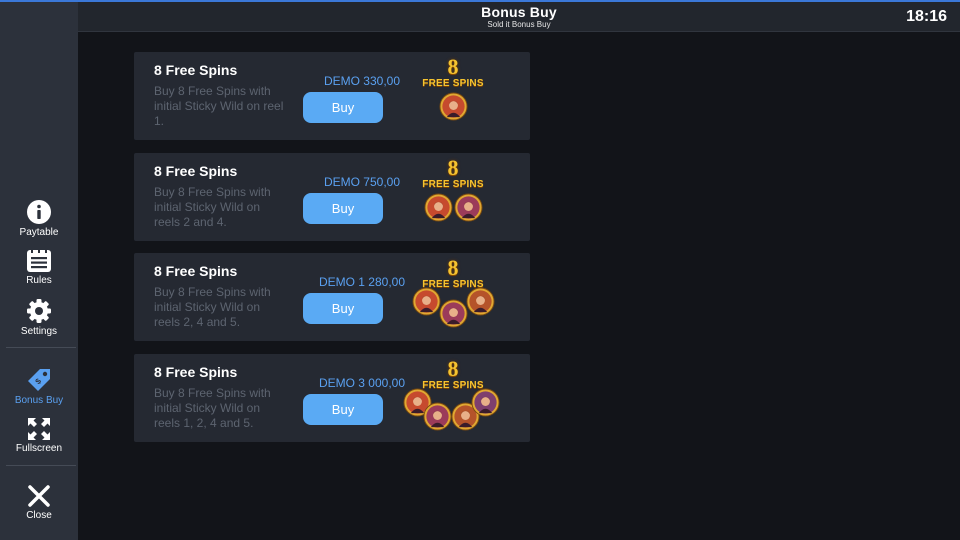  What do you see at coordinates (39, 429) in the screenshot?
I see `fullscreen-icon` at bounding box center [39, 429].